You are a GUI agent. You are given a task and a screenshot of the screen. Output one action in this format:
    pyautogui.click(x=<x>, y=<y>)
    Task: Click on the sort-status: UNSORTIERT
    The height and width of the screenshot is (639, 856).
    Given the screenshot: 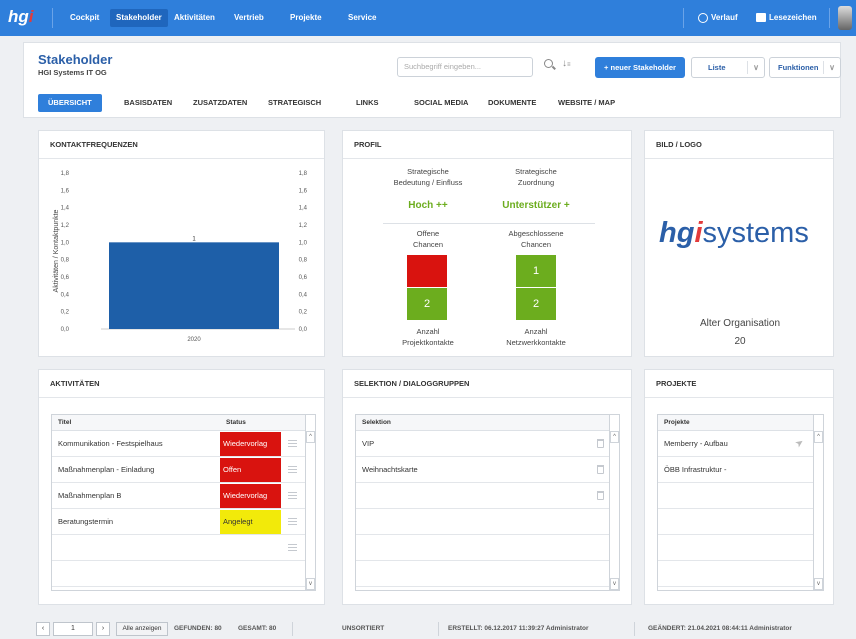 What is the action you would take?
    pyautogui.click(x=363, y=628)
    